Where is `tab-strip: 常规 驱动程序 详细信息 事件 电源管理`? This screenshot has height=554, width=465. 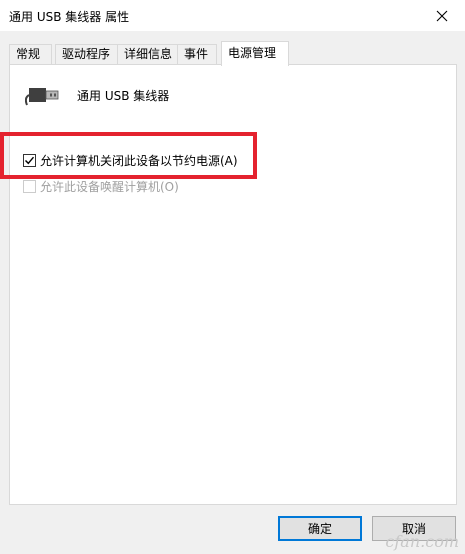
tab-strip: 常规 驱动程序 详细信息 事件 电源管理 is located at coordinates (233, 53).